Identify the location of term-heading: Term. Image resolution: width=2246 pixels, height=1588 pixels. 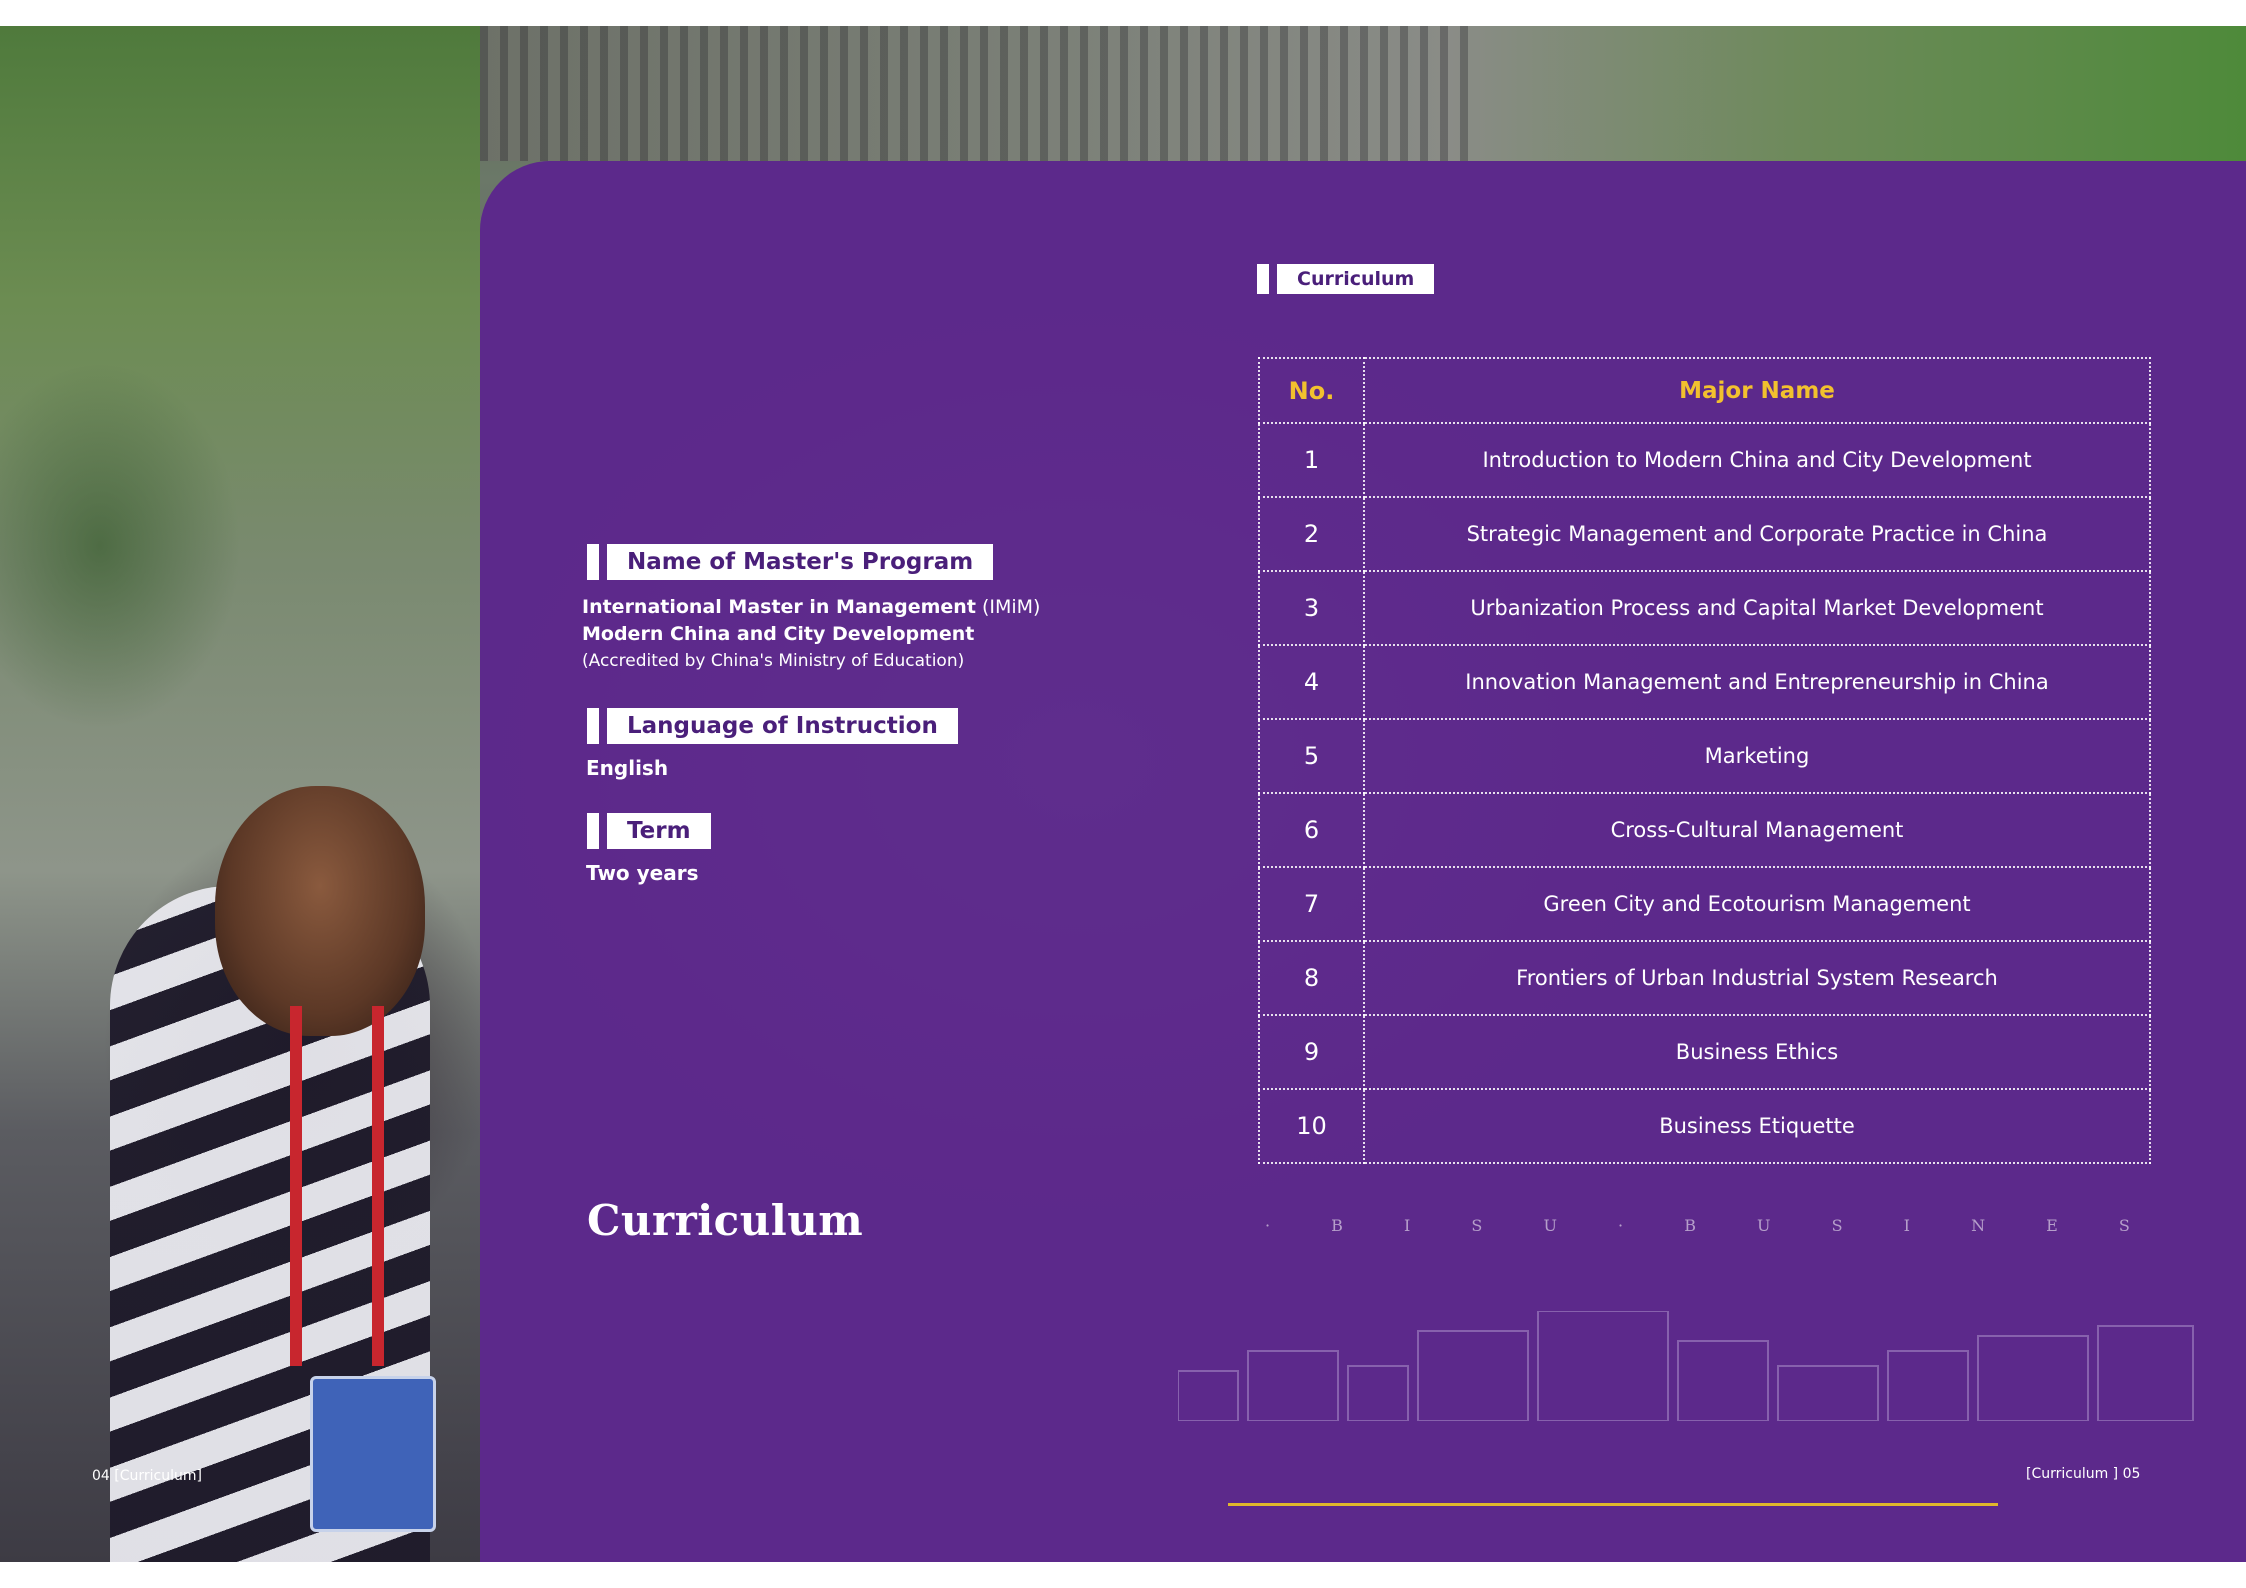
(649, 831).